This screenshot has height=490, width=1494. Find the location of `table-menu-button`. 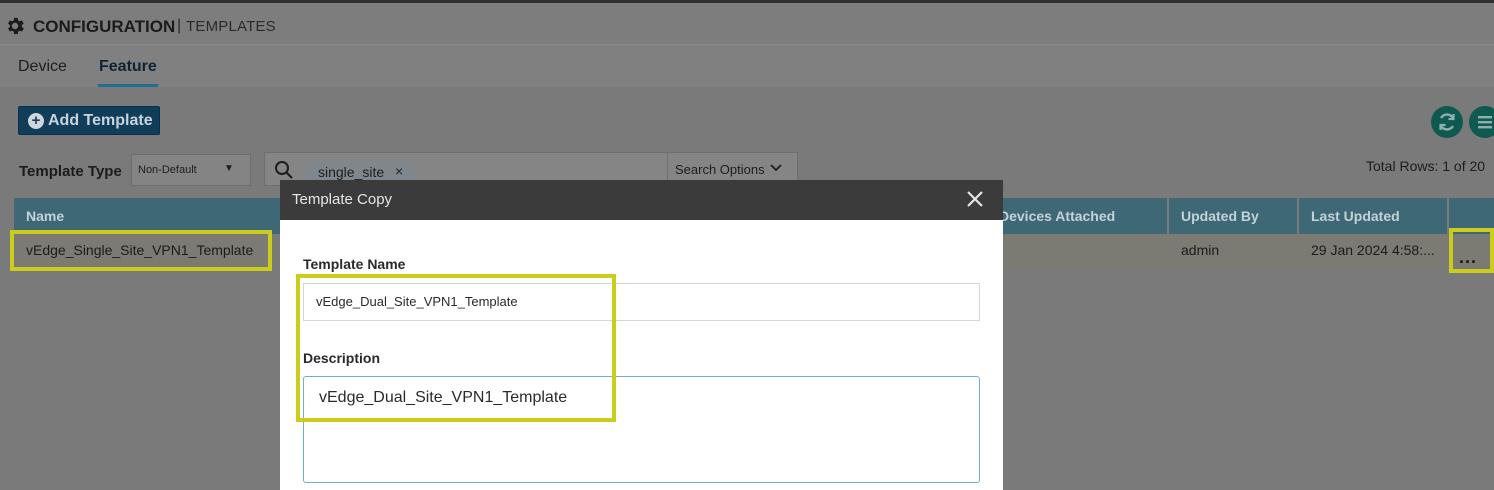

table-menu-button is located at coordinates (1481, 122).